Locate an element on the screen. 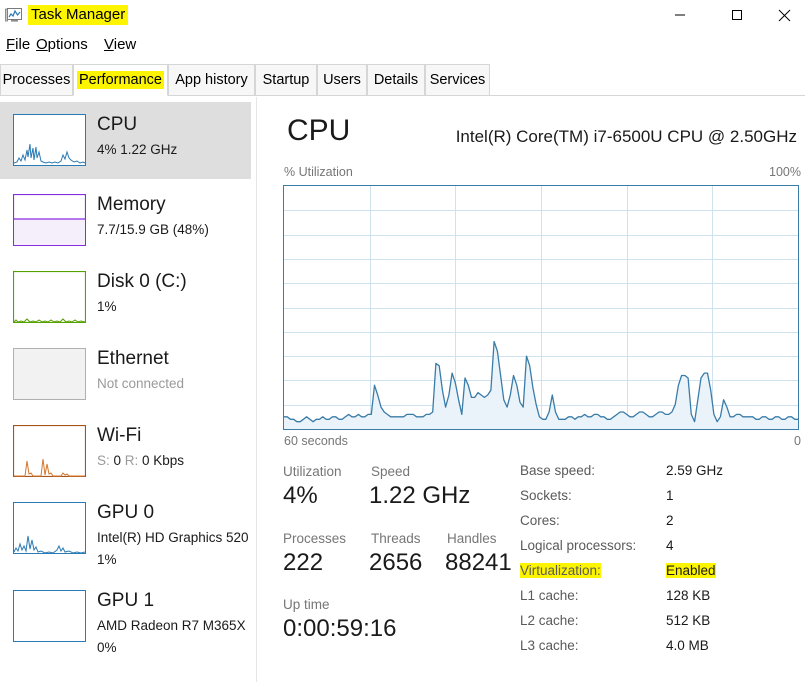 This screenshot has height=682, width=805. stat-label-handles: Handles is located at coordinates (472, 538).